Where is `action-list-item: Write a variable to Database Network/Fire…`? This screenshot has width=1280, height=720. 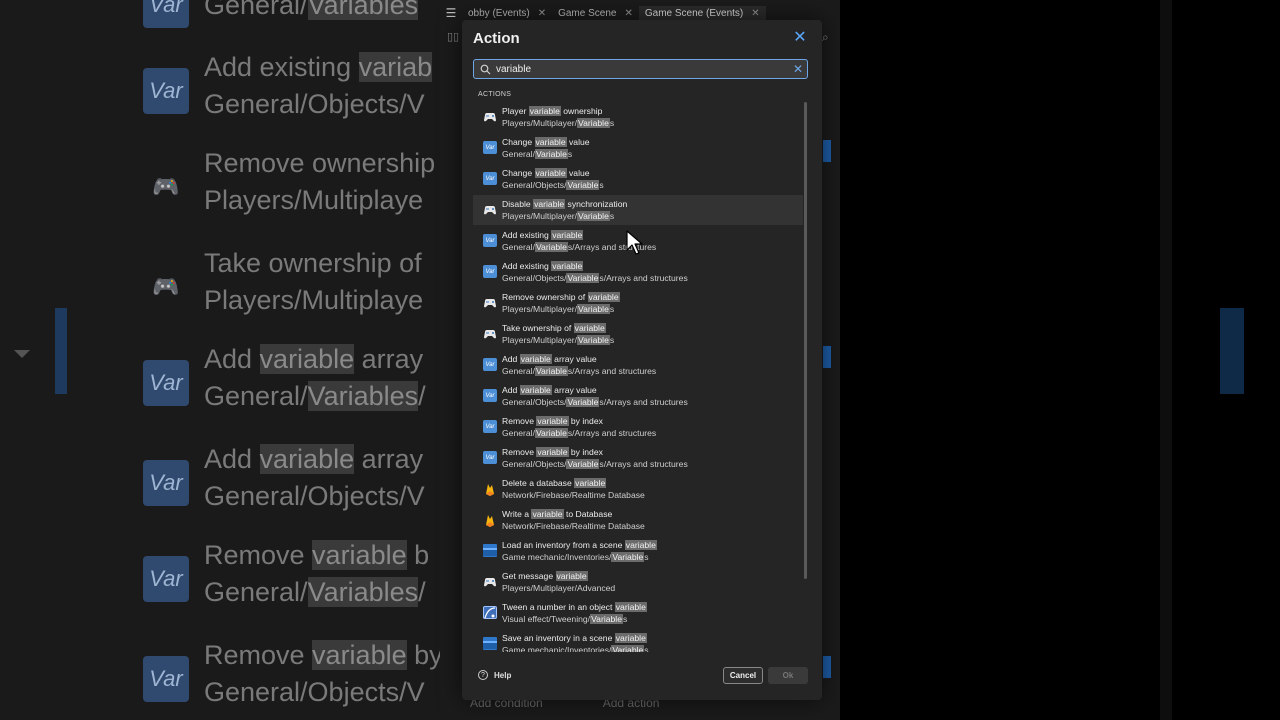
action-list-item: Write a variable to Database Network/Fire… is located at coordinates (638, 520).